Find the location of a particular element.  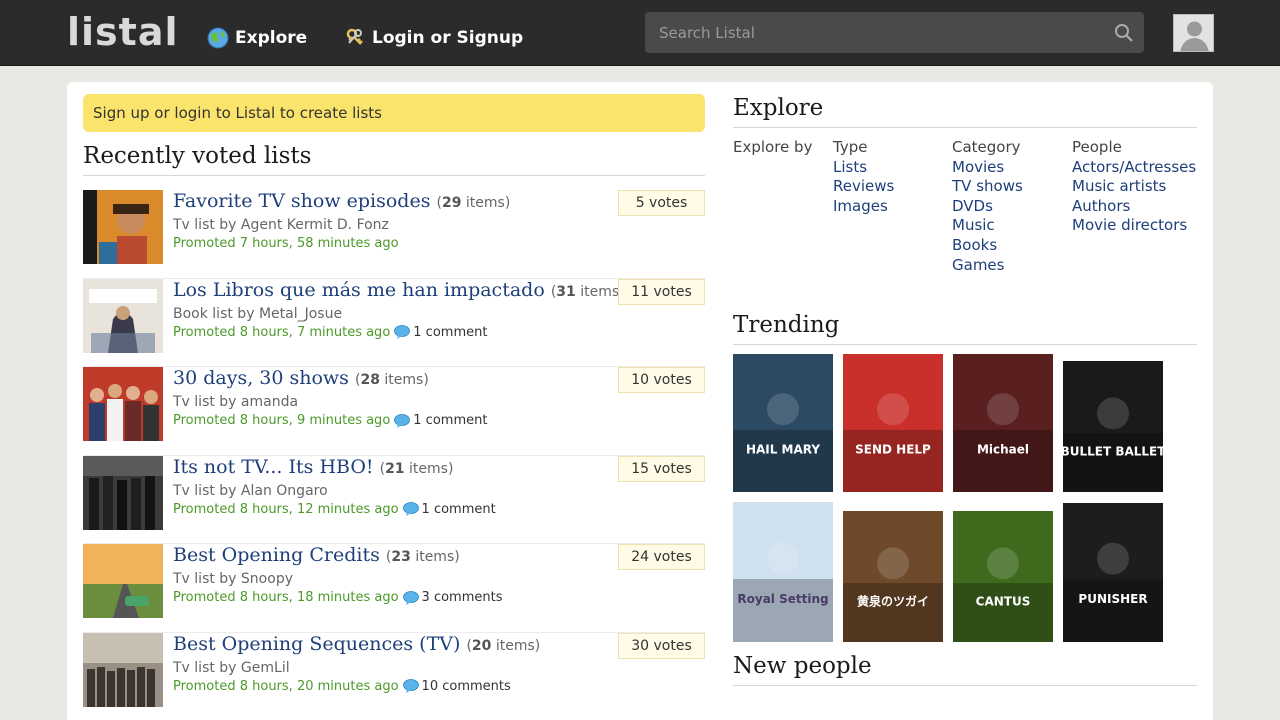

globe-icon is located at coordinates (218, 38).